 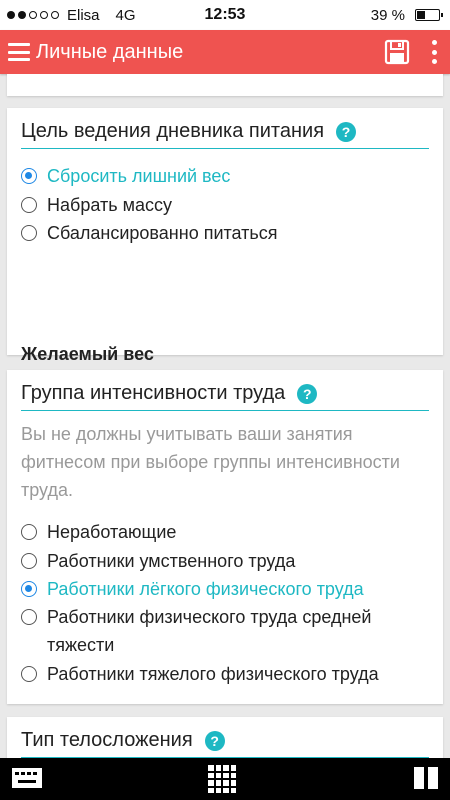 What do you see at coordinates (387, 15) in the screenshot?
I see `battery-percent: 39 %` at bounding box center [387, 15].